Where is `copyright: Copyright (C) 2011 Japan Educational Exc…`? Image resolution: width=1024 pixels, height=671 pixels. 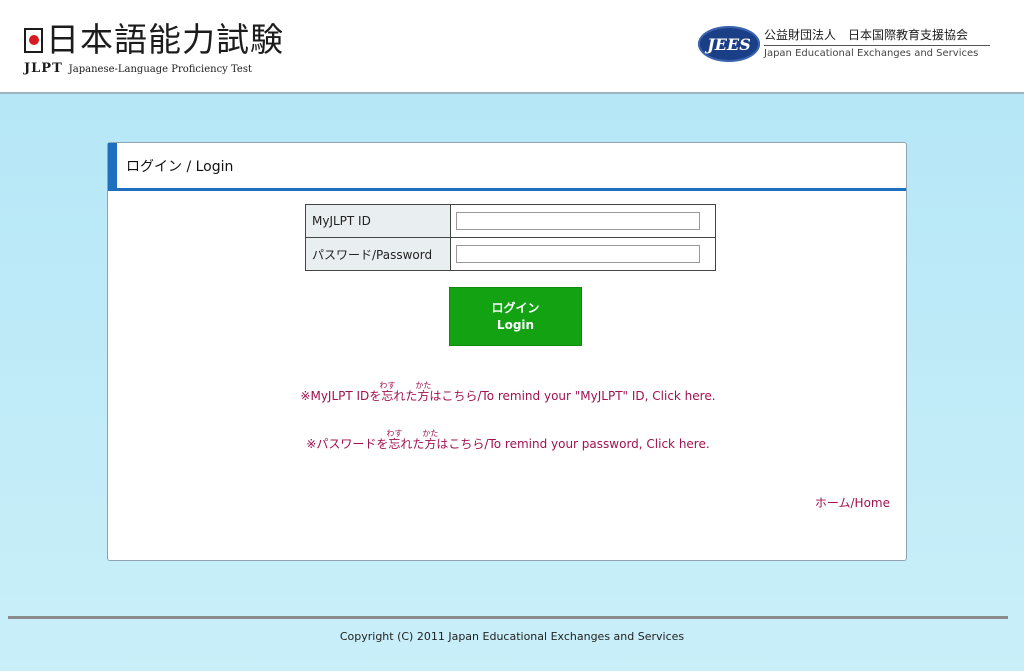
copyright: Copyright (C) 2011 Japan Educational Exc… is located at coordinates (512, 636).